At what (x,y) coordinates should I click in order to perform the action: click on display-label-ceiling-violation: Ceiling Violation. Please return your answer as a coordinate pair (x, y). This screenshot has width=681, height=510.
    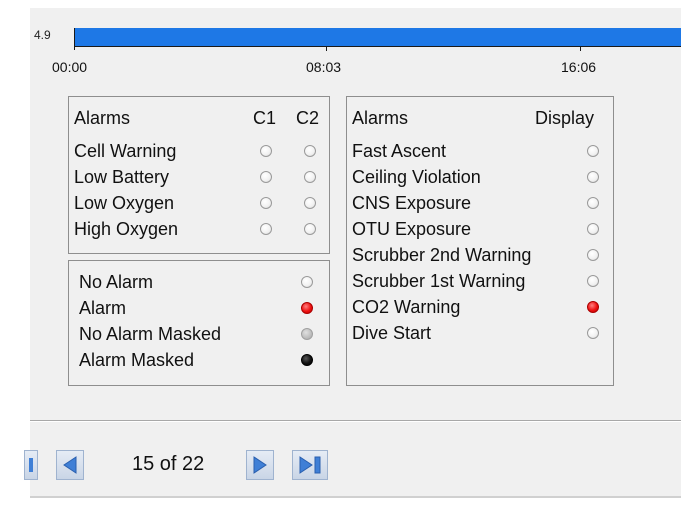
    Looking at the image, I should click on (416, 177).